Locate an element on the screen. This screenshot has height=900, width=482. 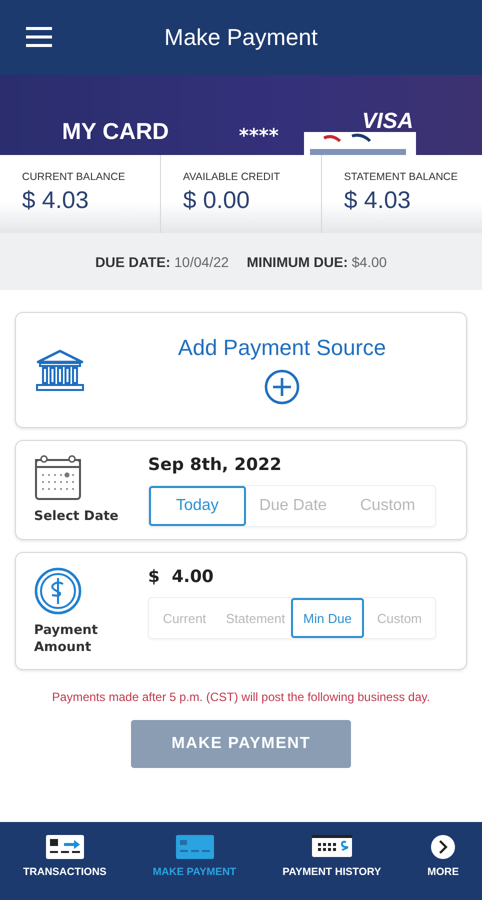
payment-amount-label: Payment Amount is located at coordinates (66, 640).